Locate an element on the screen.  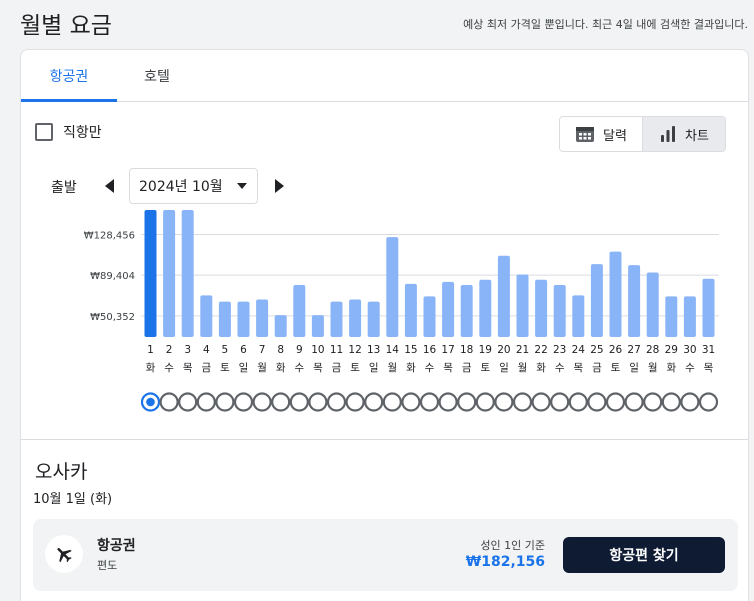
weekday-label: 화 is located at coordinates (151, 368).